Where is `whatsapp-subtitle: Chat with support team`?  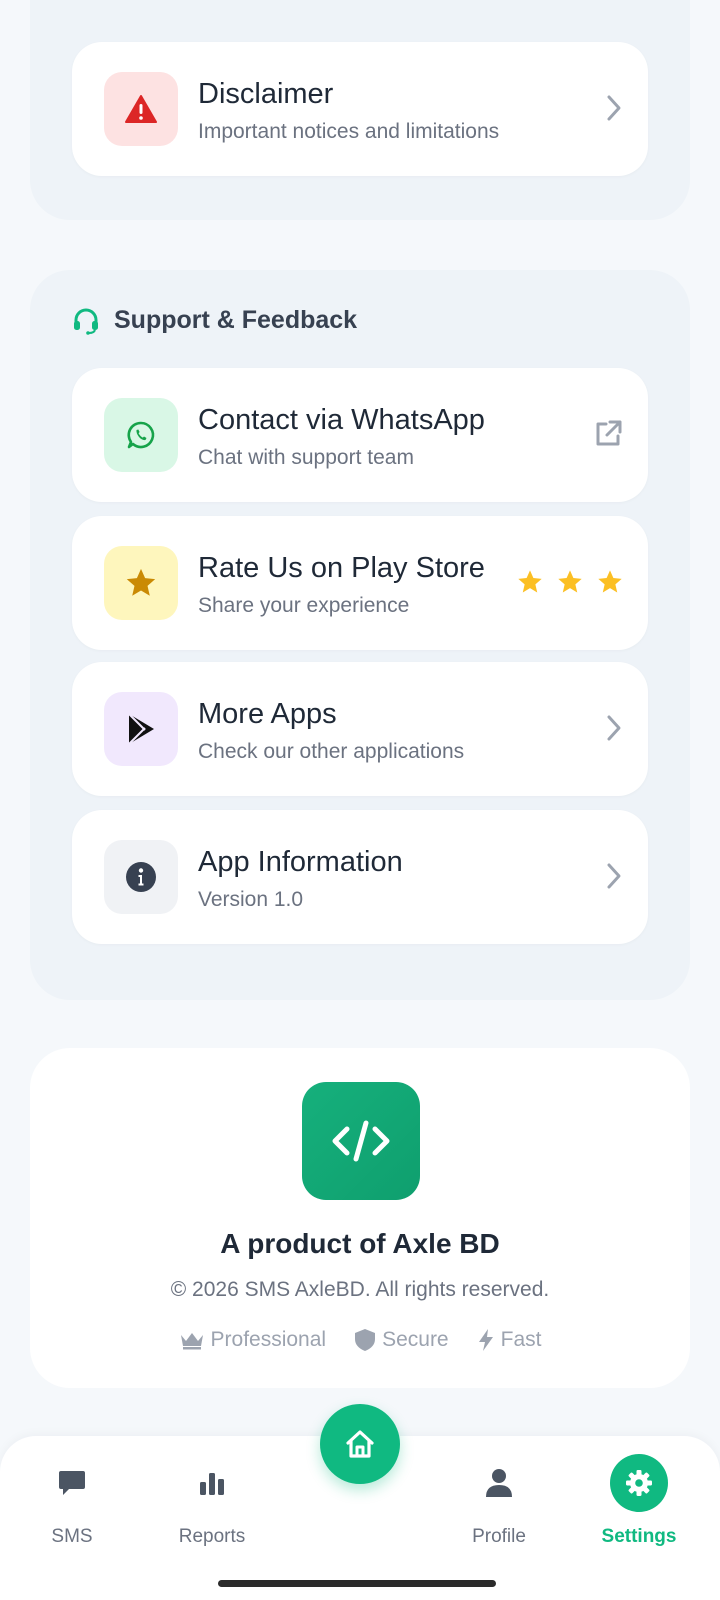 whatsapp-subtitle: Chat with support team is located at coordinates (306, 457).